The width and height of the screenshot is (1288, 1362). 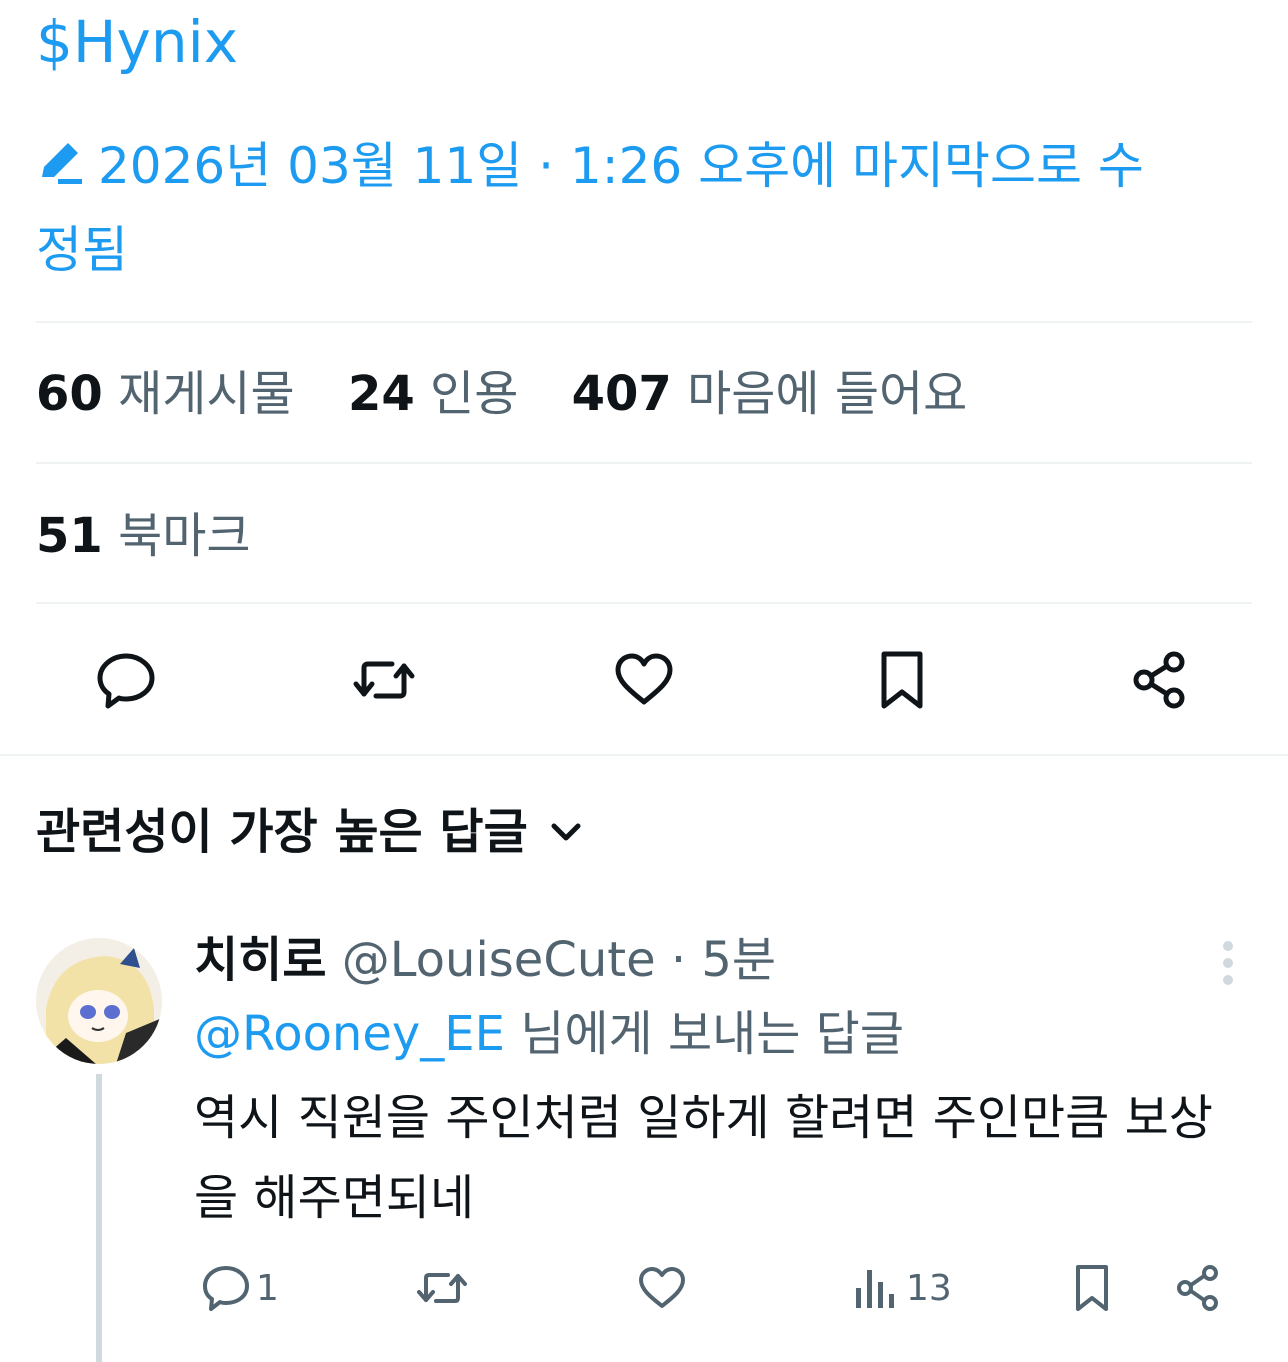 What do you see at coordinates (99, 1218) in the screenshot?
I see `thread-line` at bounding box center [99, 1218].